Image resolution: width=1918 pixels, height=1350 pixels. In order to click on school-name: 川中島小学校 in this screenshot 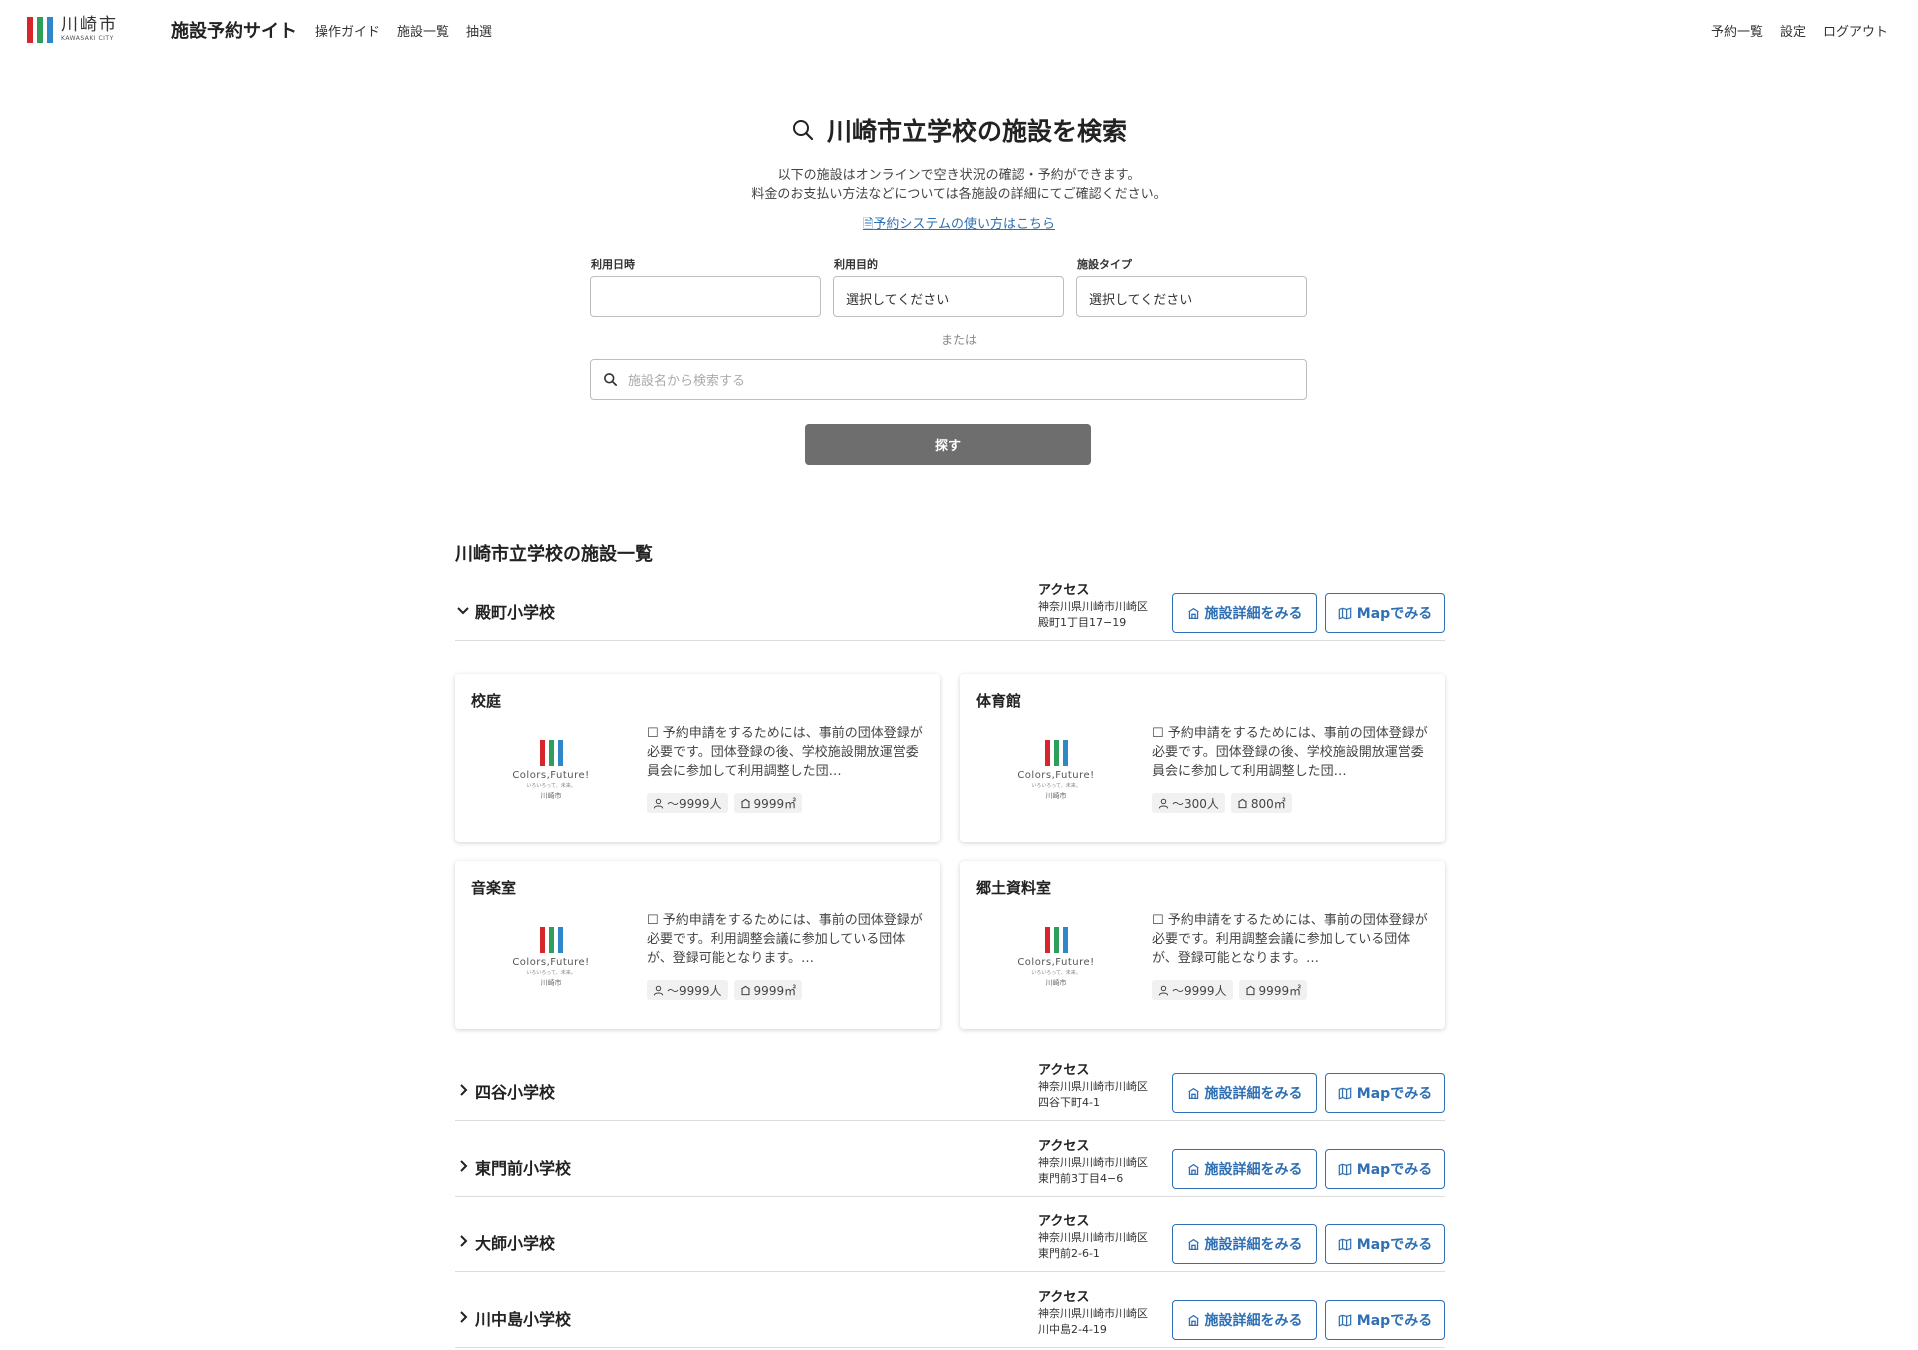, I will do `click(523, 1318)`.